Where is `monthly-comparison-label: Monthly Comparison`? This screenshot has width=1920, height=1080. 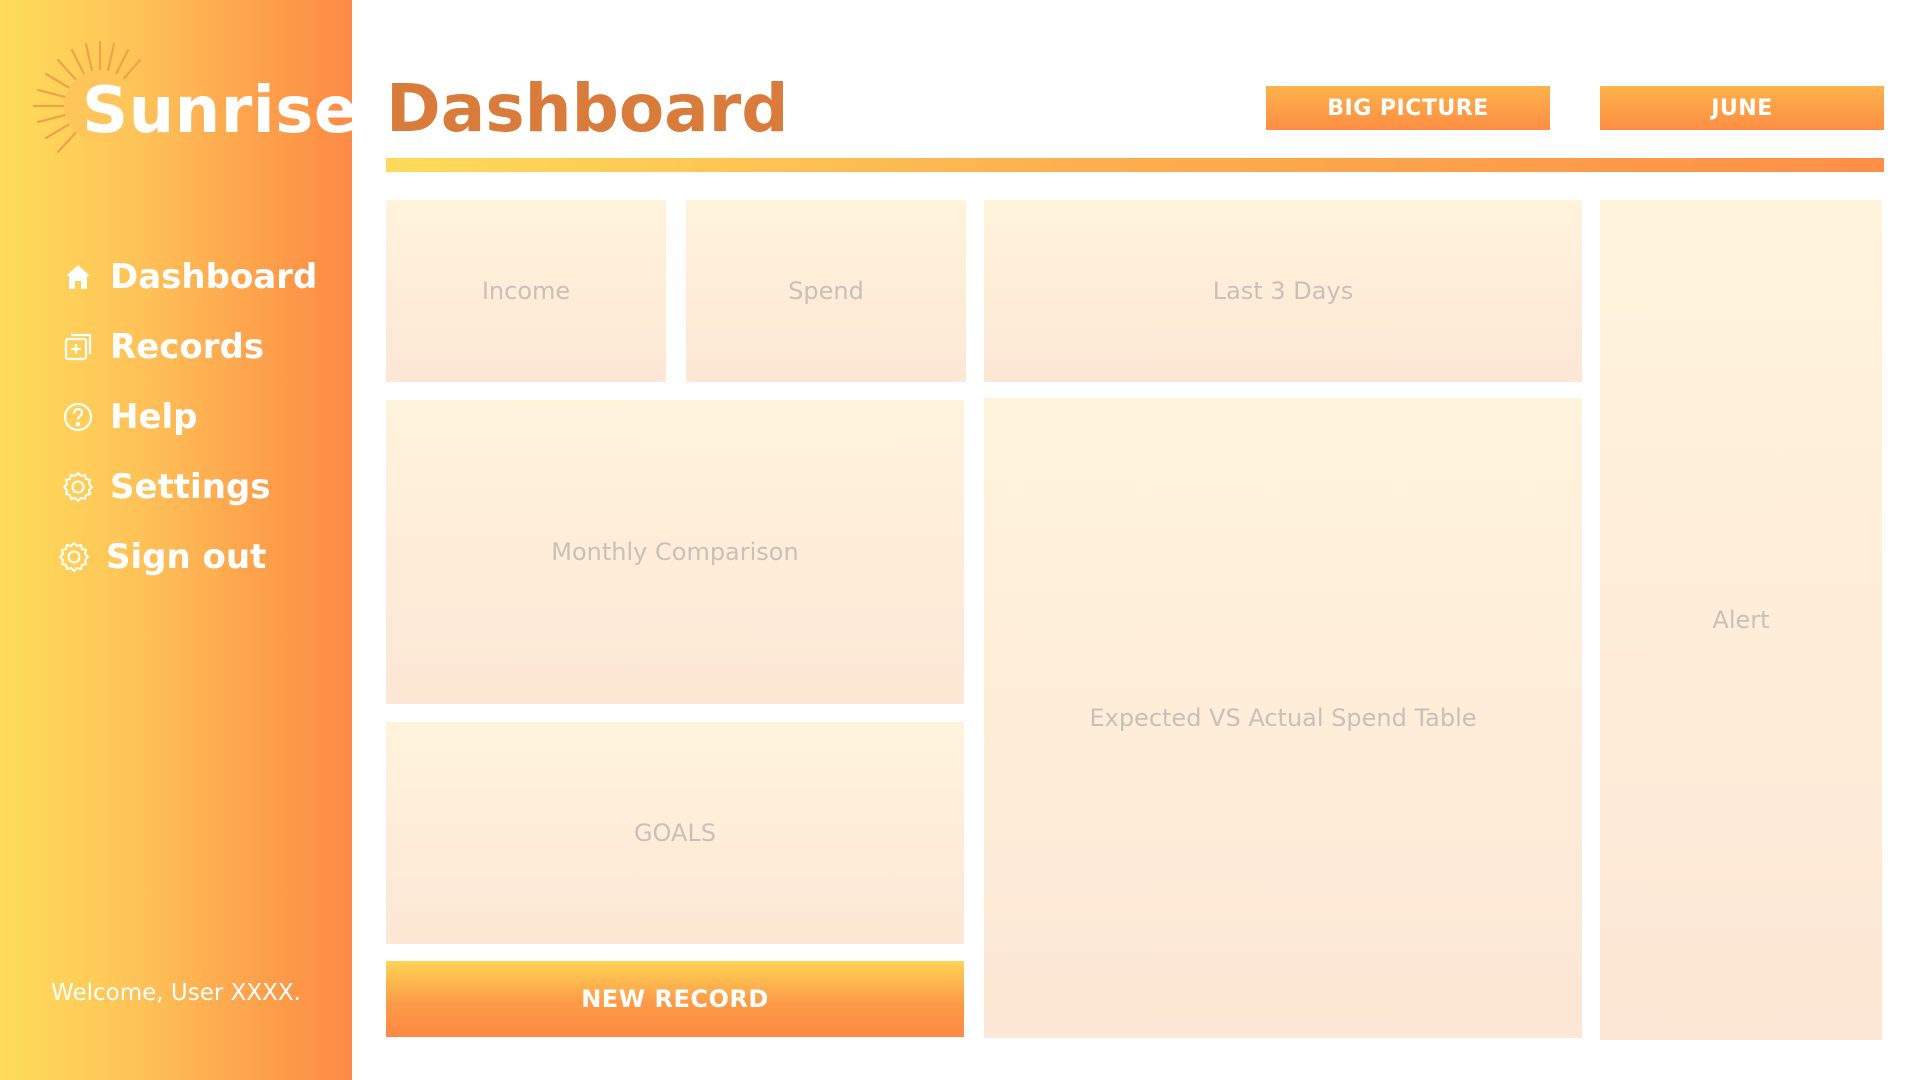 monthly-comparison-label: Monthly Comparison is located at coordinates (675, 552).